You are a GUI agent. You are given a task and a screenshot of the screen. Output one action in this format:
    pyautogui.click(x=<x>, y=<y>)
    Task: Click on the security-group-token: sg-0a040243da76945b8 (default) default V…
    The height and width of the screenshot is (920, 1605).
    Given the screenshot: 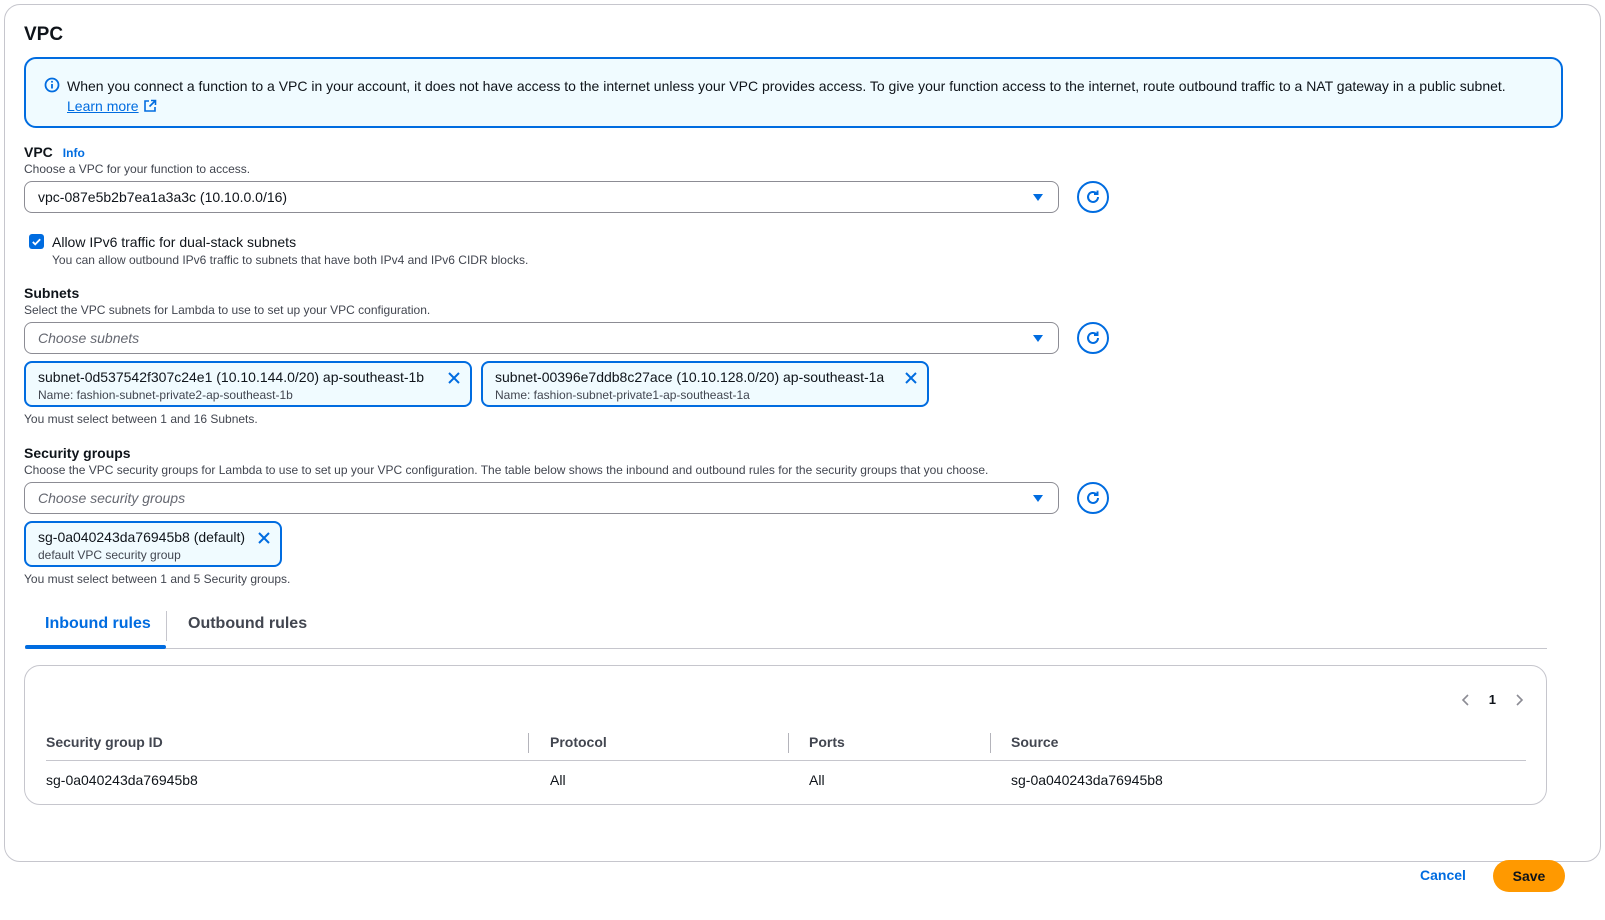 What is the action you would take?
    pyautogui.click(x=153, y=544)
    